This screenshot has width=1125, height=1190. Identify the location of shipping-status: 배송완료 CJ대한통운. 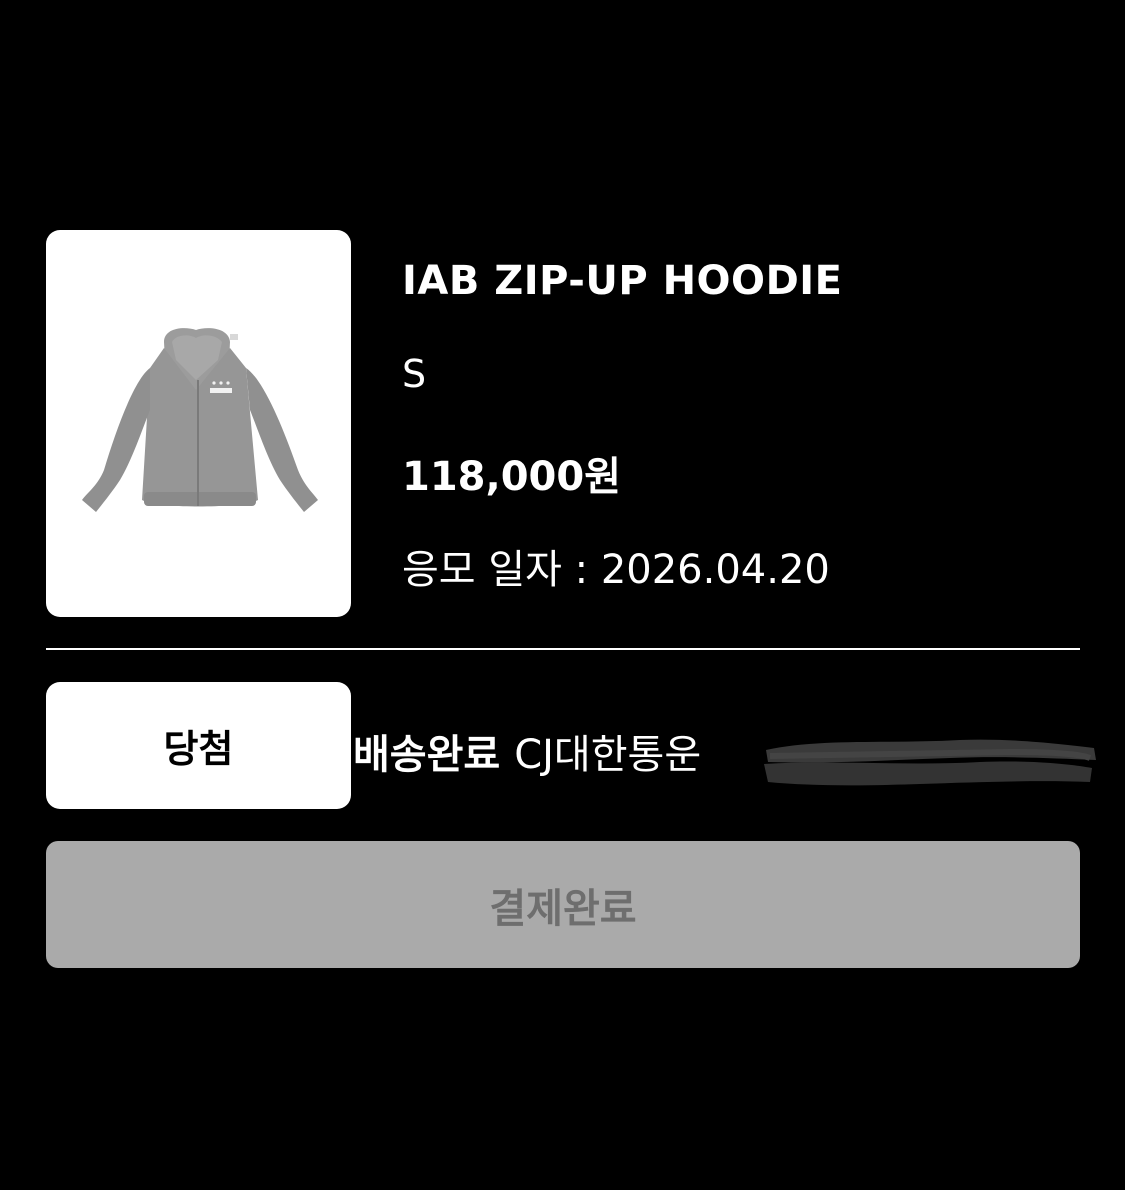
(527, 751).